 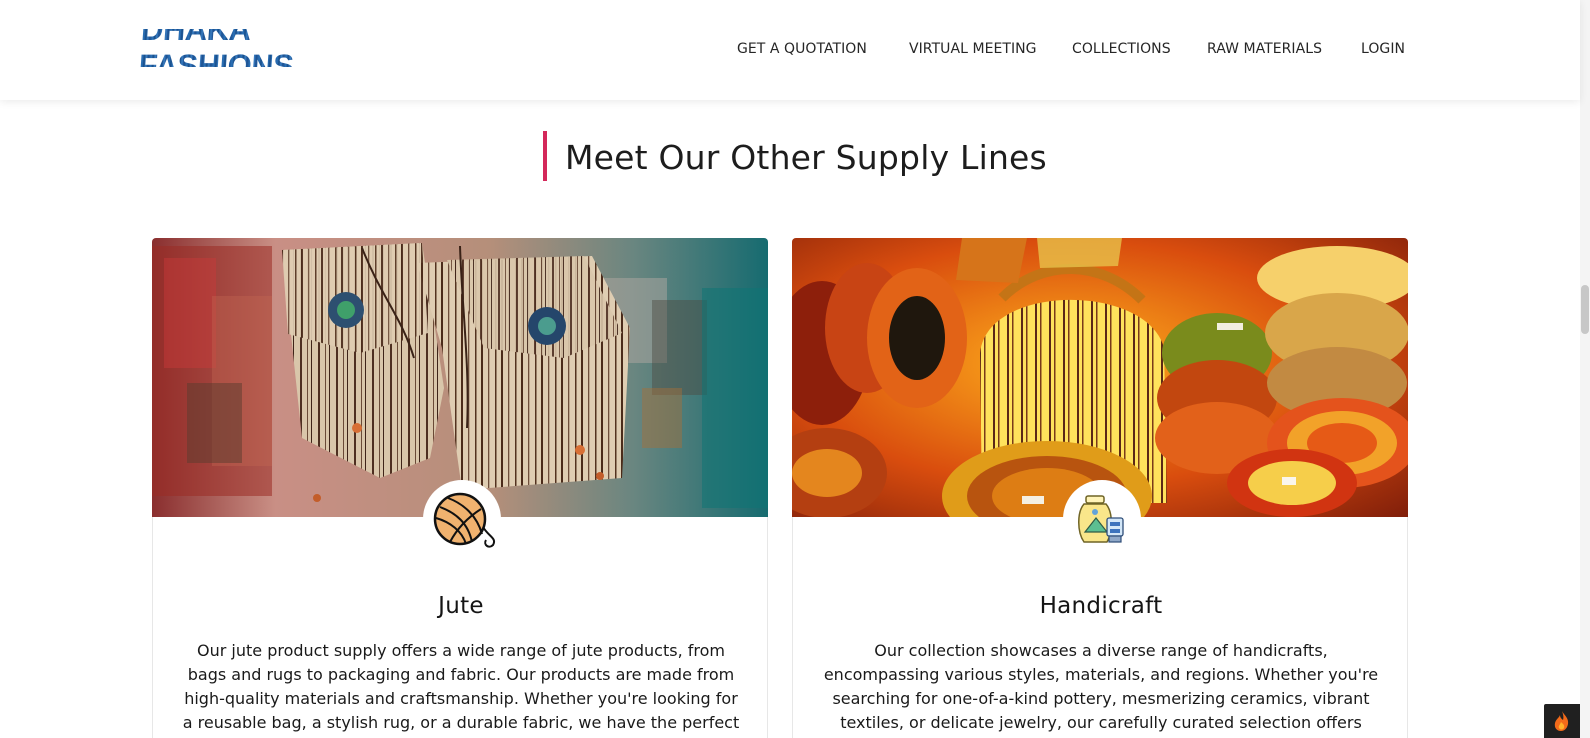 I want to click on page-scrollbar-track, so click(x=1585, y=369).